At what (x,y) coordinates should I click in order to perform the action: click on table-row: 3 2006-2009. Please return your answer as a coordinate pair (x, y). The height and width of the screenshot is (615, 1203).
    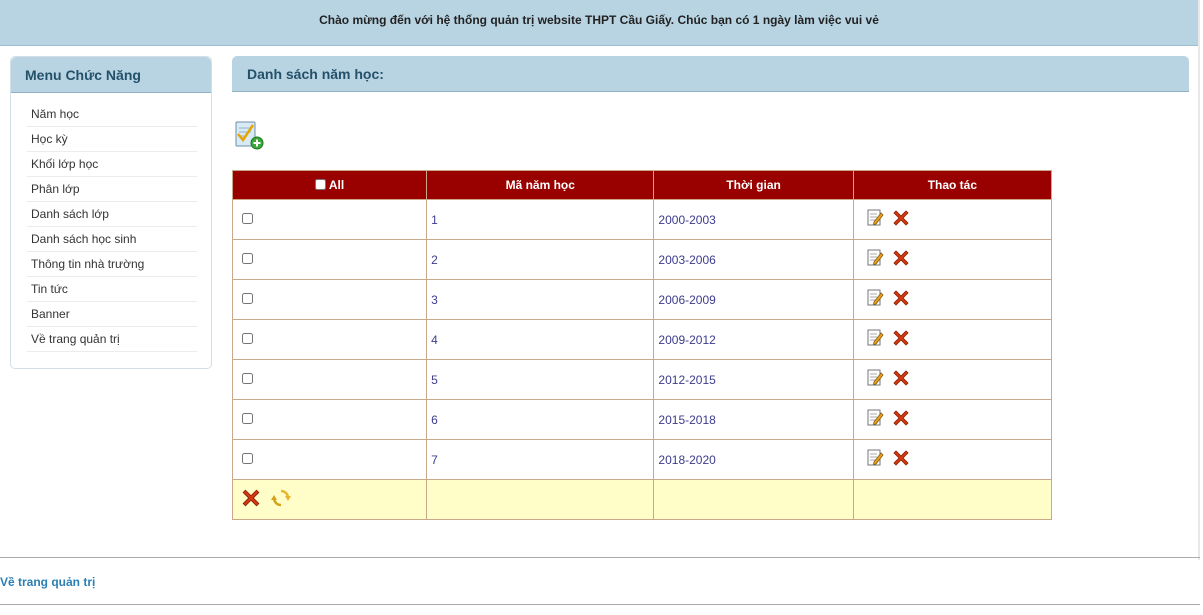
    Looking at the image, I should click on (642, 299).